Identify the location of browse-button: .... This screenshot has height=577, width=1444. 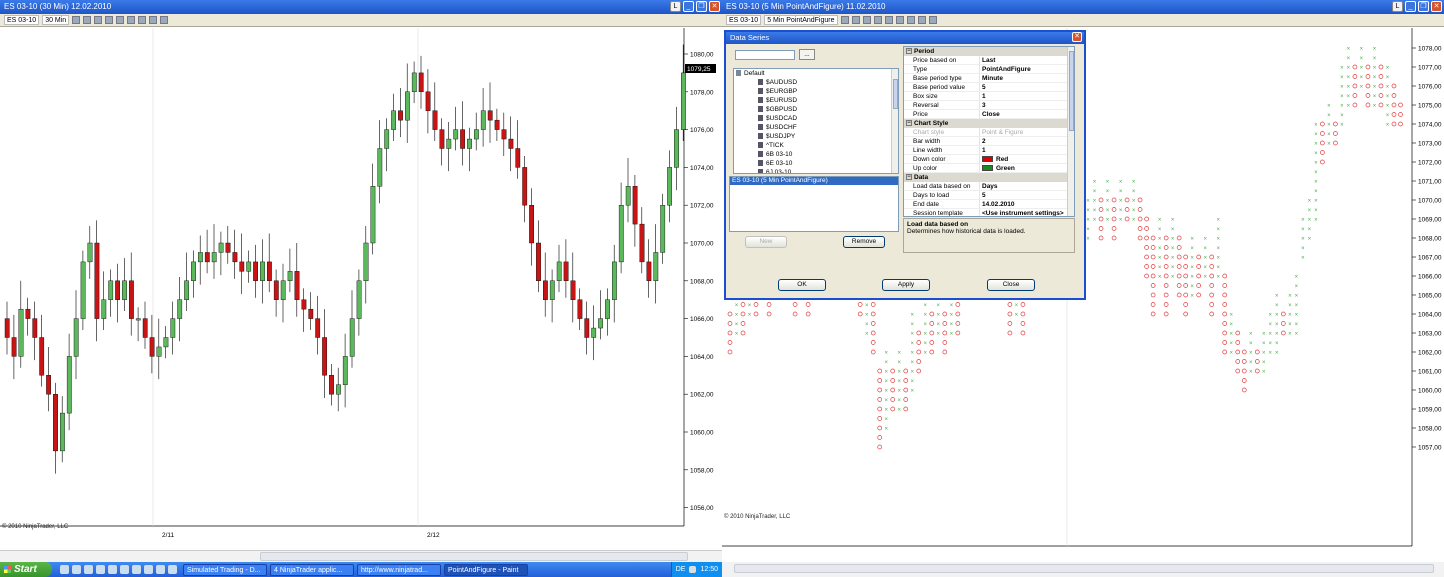
(807, 54).